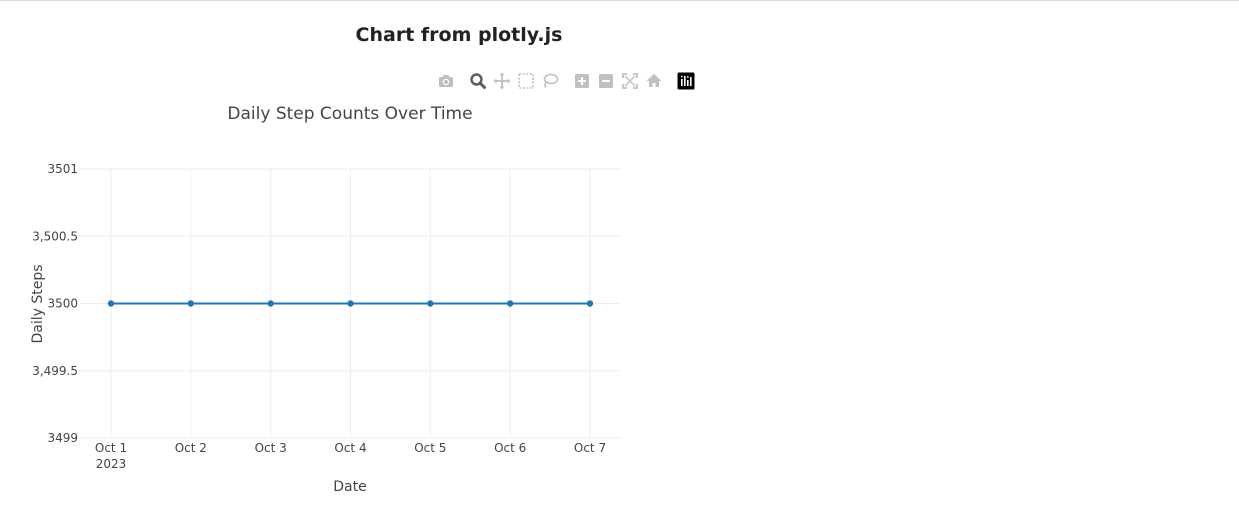  Describe the element at coordinates (350, 448) in the screenshot. I see `x-tick-label: Oct 4` at that location.